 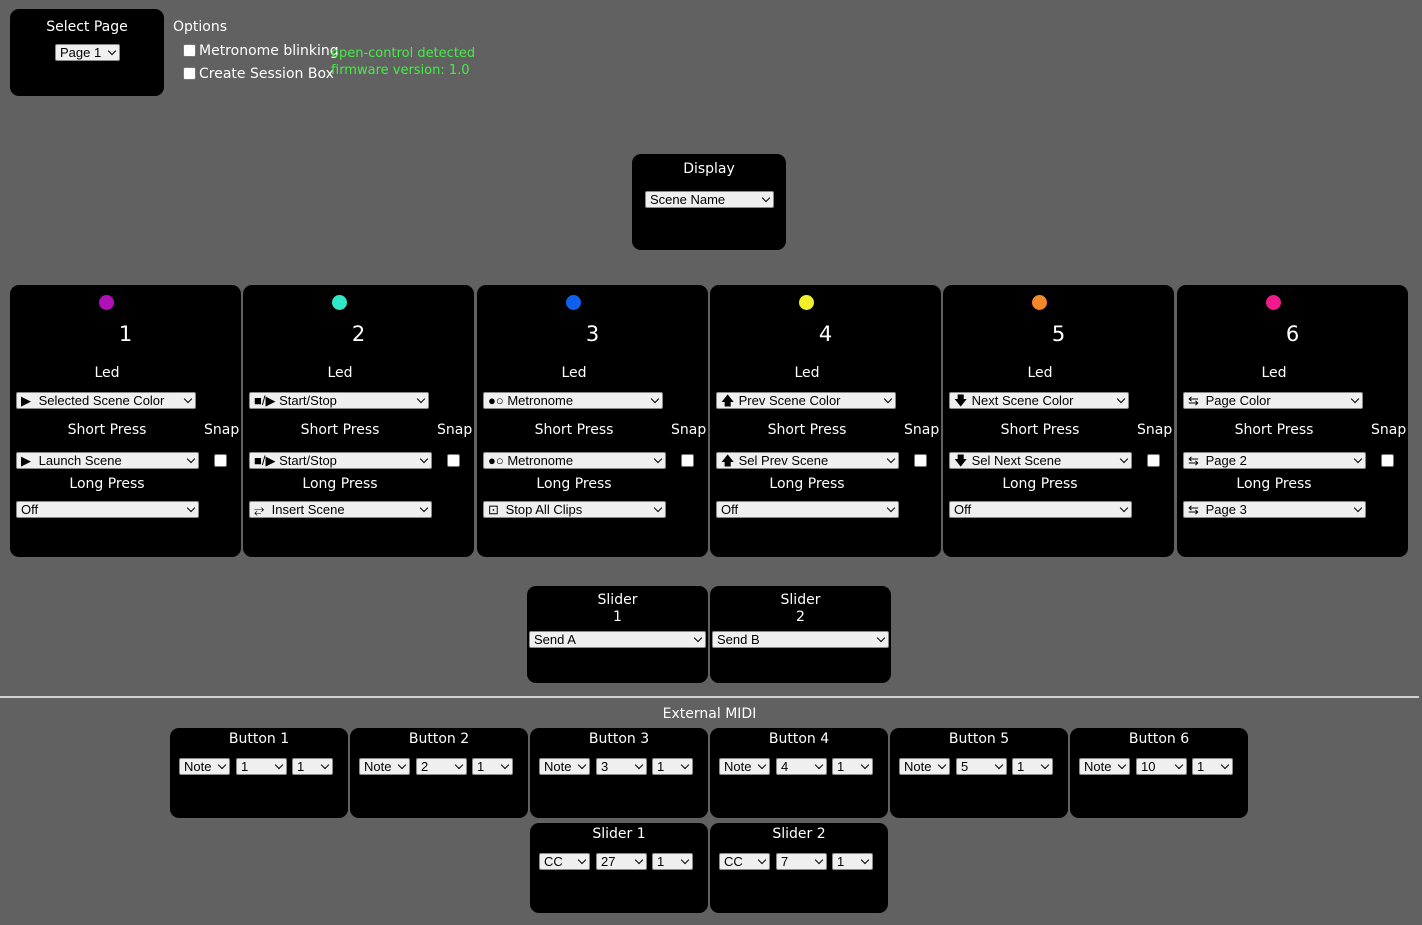 I want to click on select-page-title: Select Page, so click(x=87, y=27).